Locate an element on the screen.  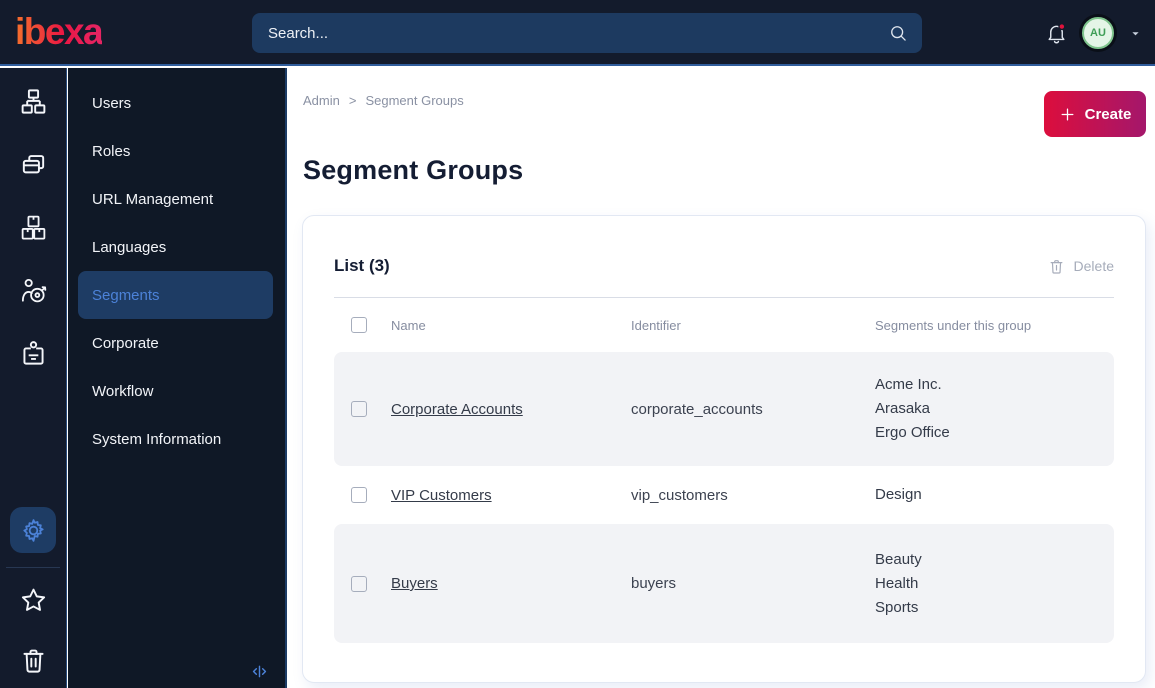
settings-gear-icon is located at coordinates (33, 530).